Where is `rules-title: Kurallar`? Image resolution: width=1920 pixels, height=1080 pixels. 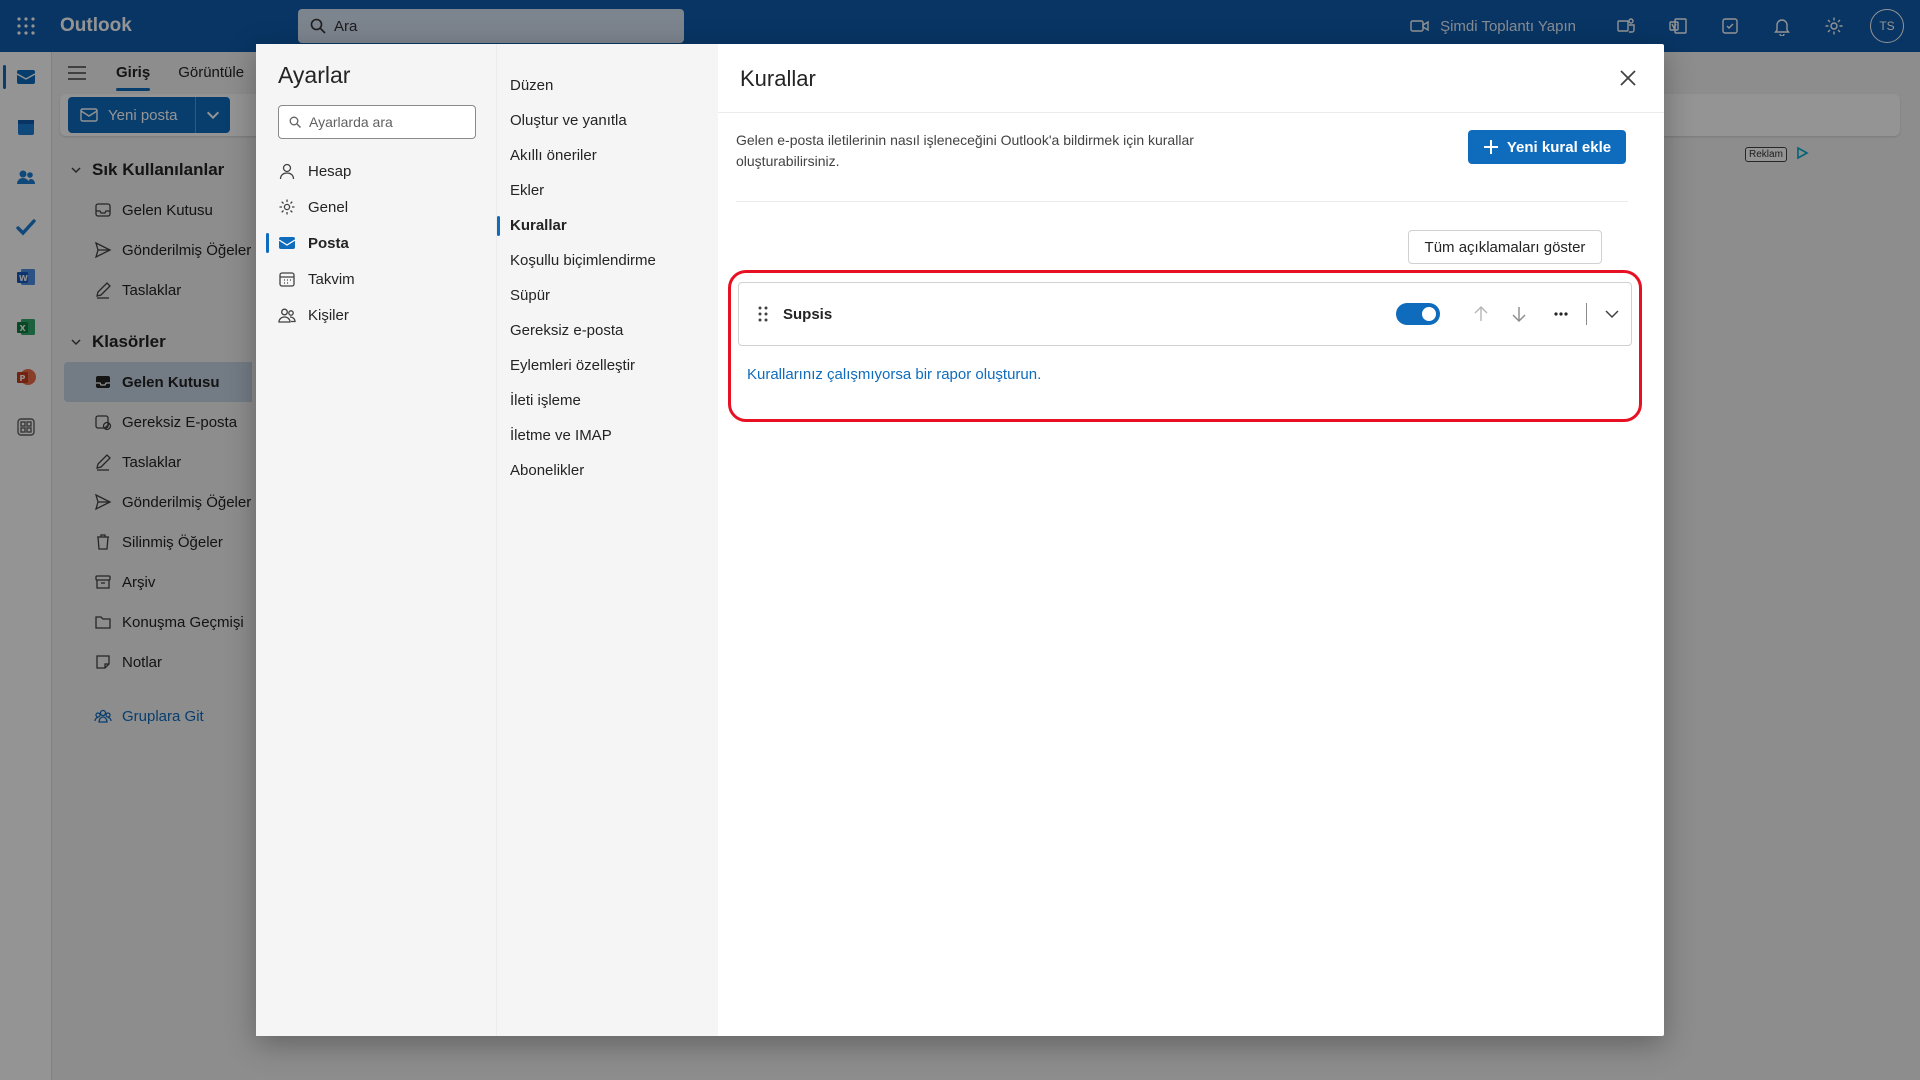 rules-title: Kurallar is located at coordinates (778, 78).